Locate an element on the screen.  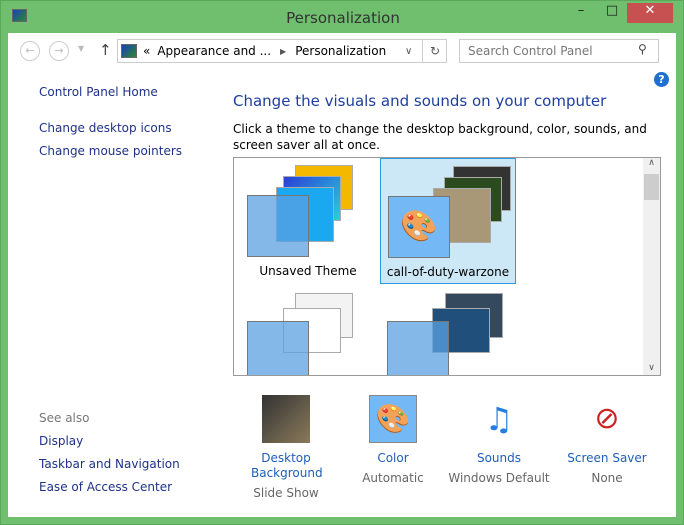
help-icon: ? is located at coordinates (661, 79).